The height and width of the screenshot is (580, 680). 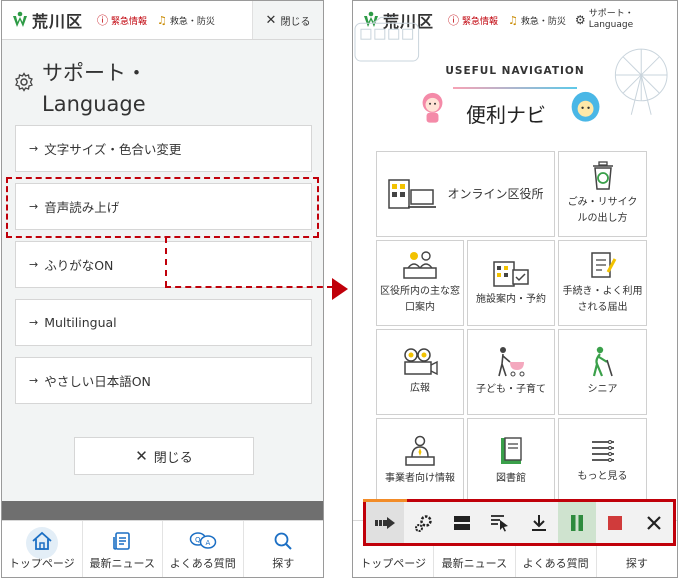 What do you see at coordinates (393, 563) in the screenshot?
I see `nav-label: トップページ` at bounding box center [393, 563].